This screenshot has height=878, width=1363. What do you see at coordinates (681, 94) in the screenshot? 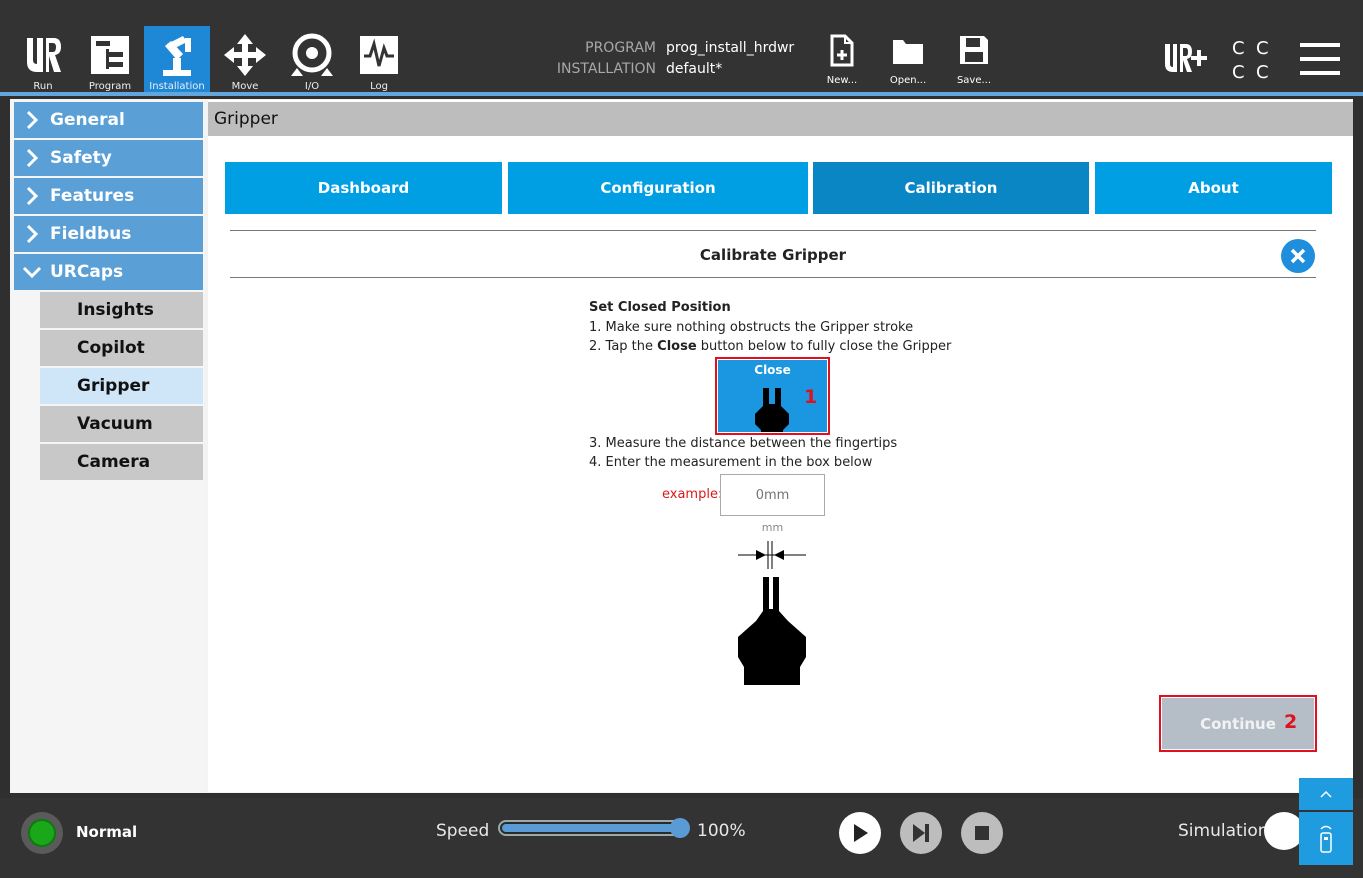
I see `top-bar-accent` at bounding box center [681, 94].